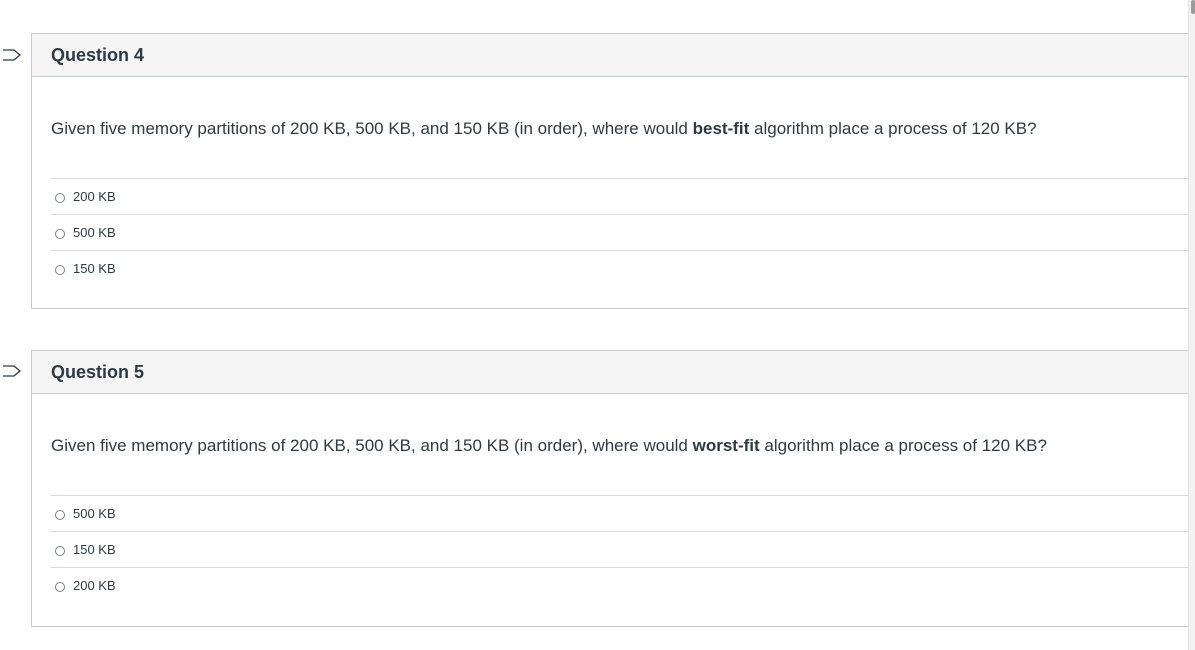 The width and height of the screenshot is (1195, 650). I want to click on question-title: Question 5, so click(98, 371).